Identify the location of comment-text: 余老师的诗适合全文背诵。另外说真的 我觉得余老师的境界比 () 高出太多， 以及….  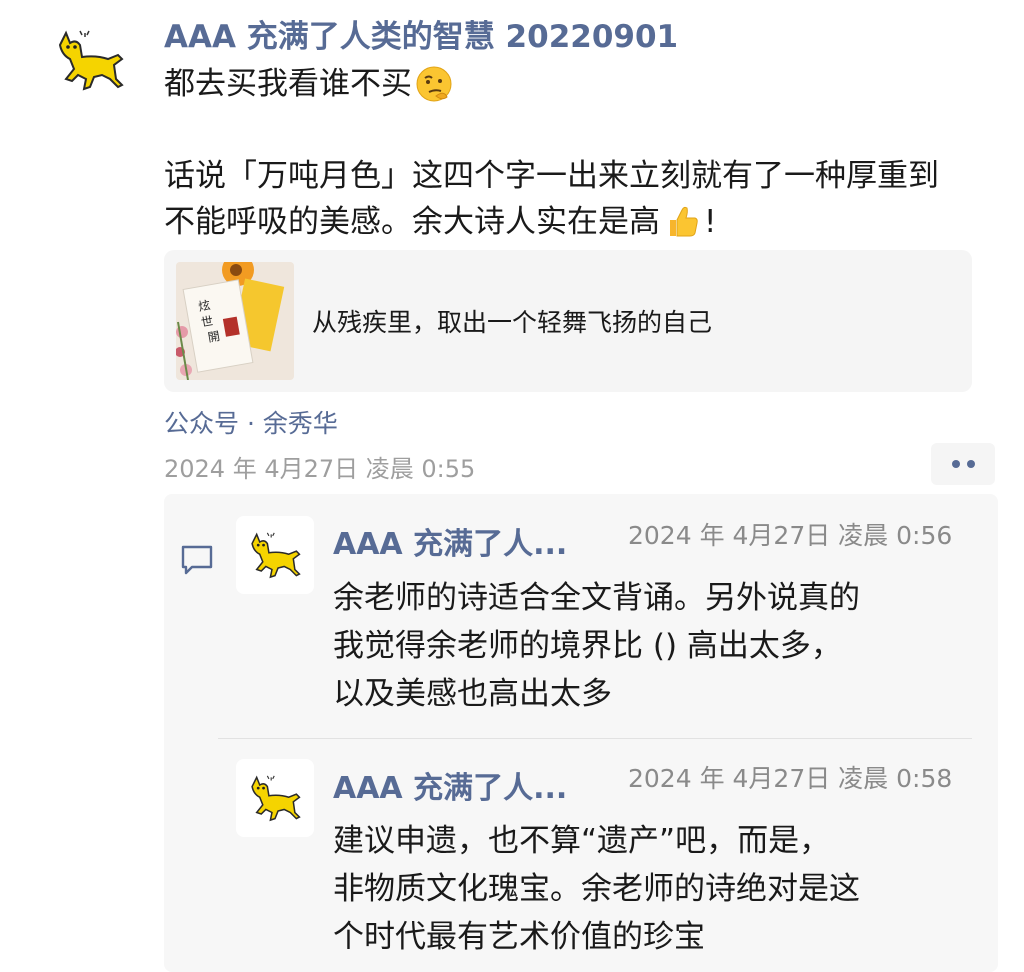
(596, 646).